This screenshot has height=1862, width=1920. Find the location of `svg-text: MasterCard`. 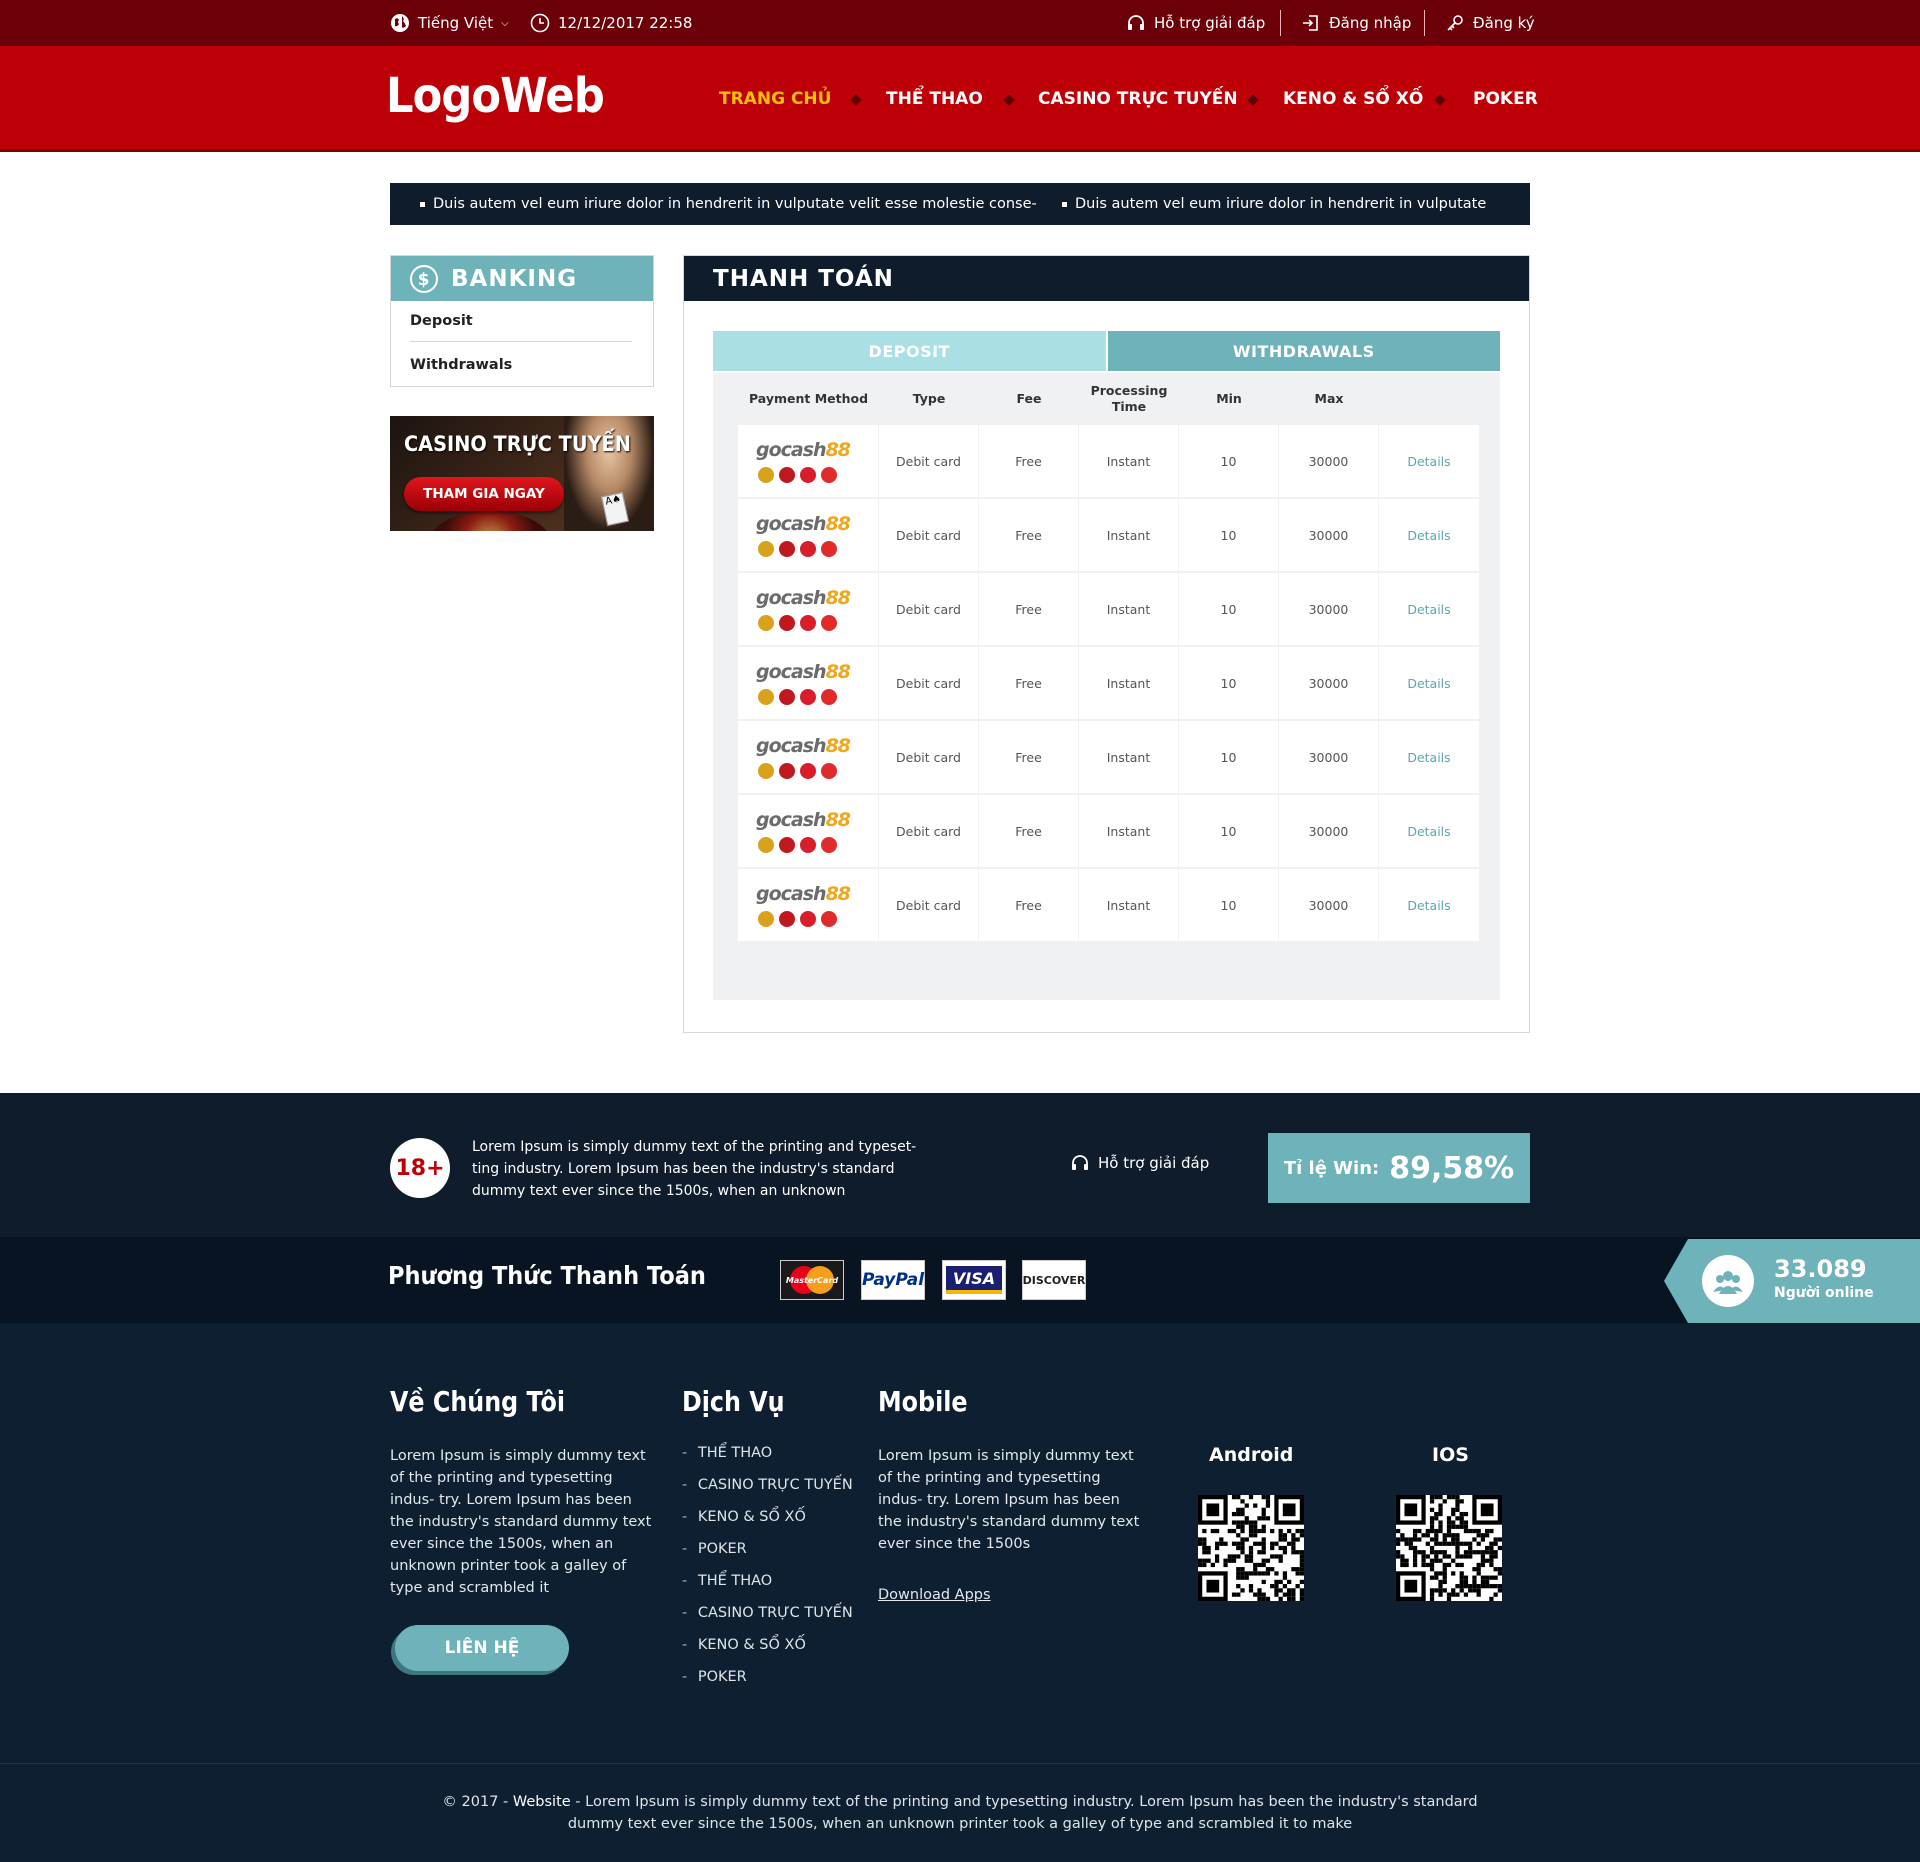

svg-text: MasterCard is located at coordinates (812, 1280).